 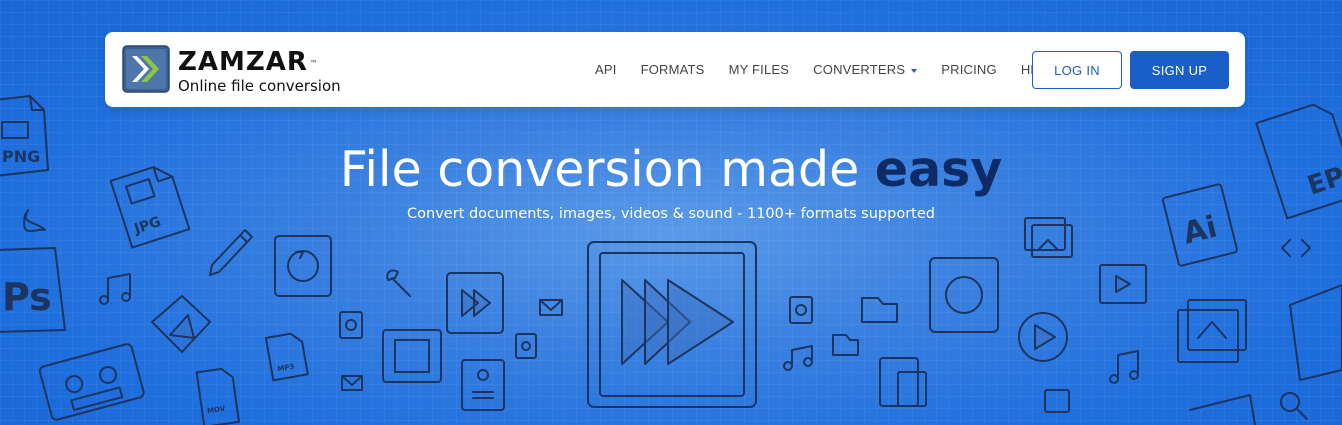 What do you see at coordinates (248, 62) in the screenshot?
I see `brand-name: ZAMZAR ™` at bounding box center [248, 62].